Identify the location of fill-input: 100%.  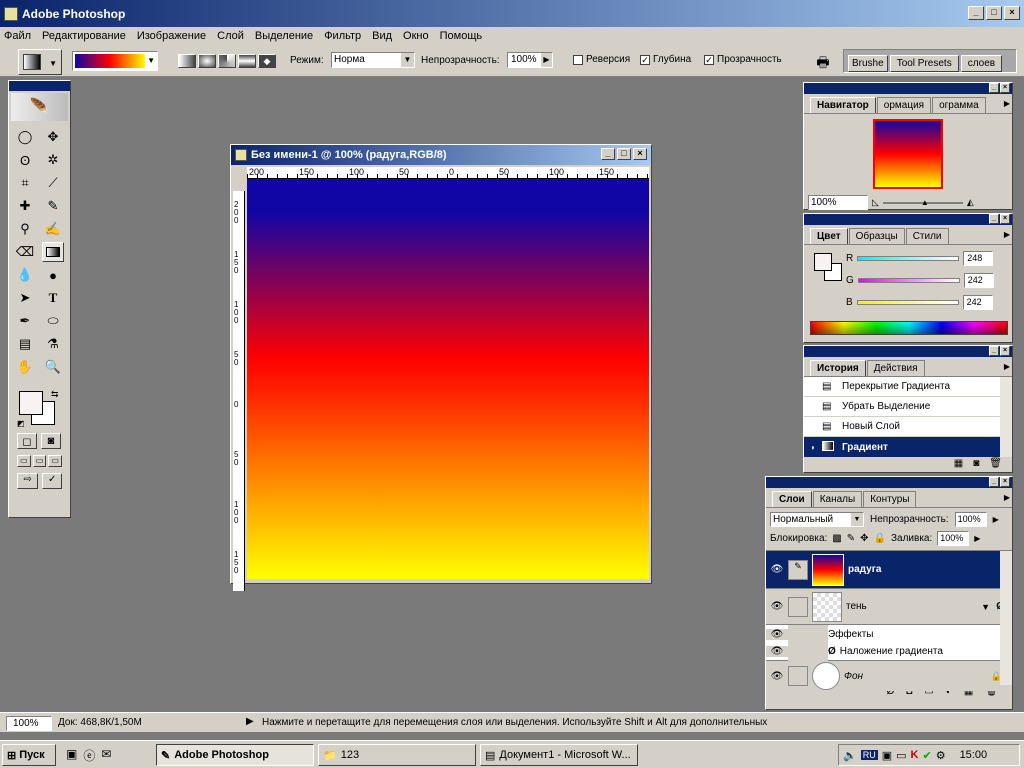
(953, 538).